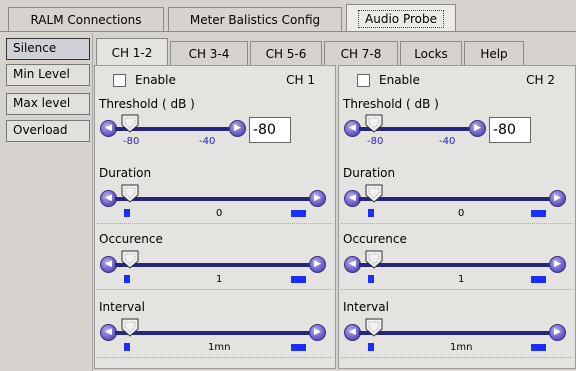 This screenshot has width=576, height=371. I want to click on tab-audio-probe: Audio Probe, so click(401, 18).